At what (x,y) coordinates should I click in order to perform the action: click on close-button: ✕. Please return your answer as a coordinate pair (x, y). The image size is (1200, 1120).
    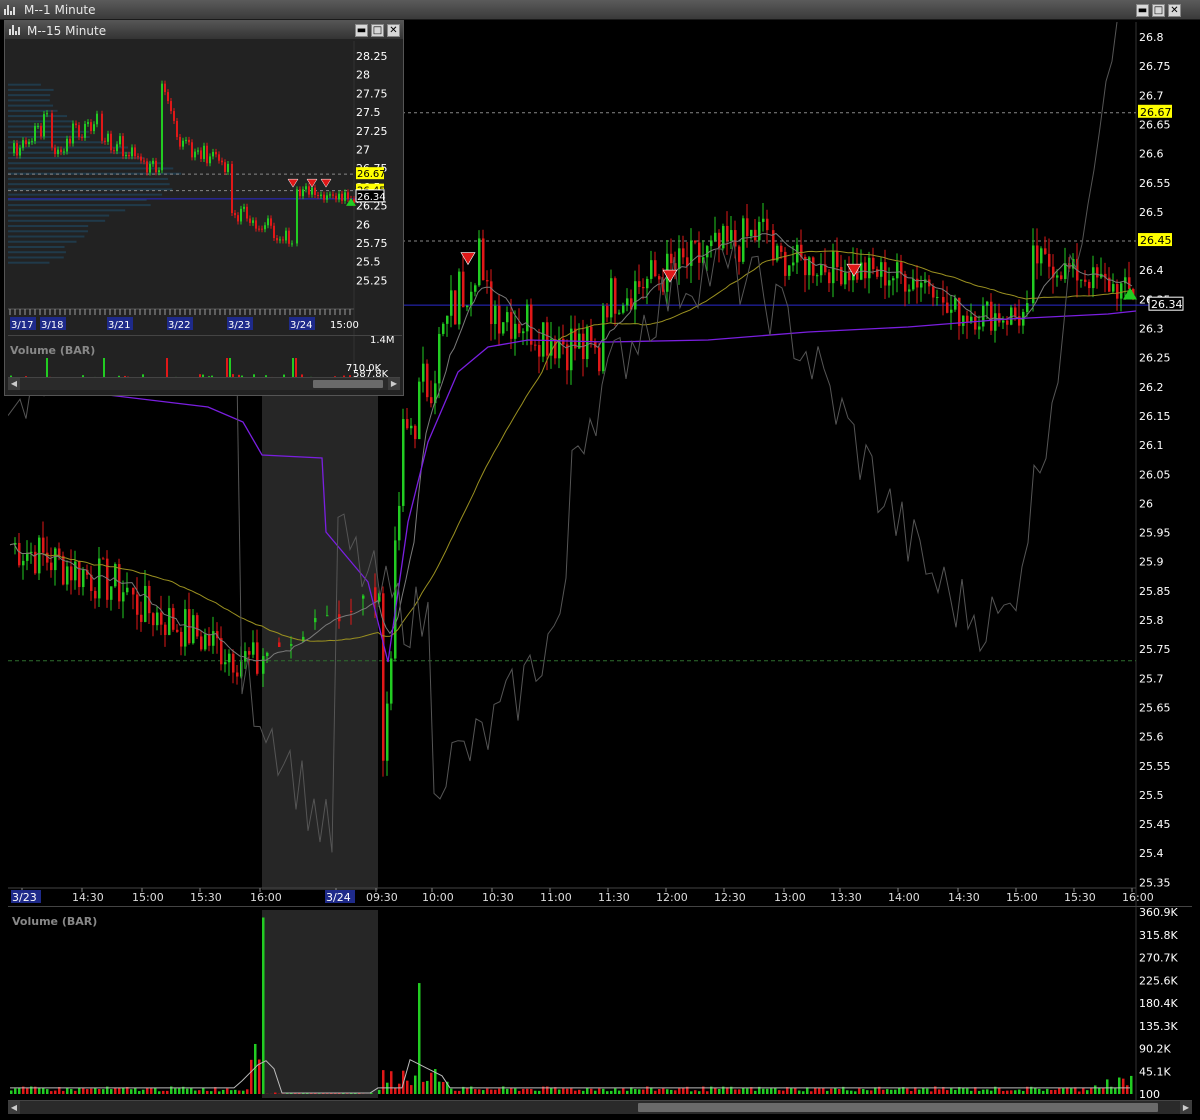
    Looking at the image, I should click on (1174, 10).